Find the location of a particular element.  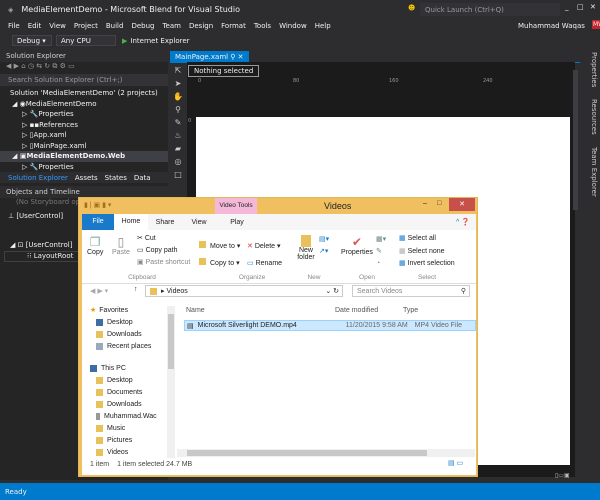

solution-search-input: Search Solution Explorer (Ctrl+;) is located at coordinates (84, 80).